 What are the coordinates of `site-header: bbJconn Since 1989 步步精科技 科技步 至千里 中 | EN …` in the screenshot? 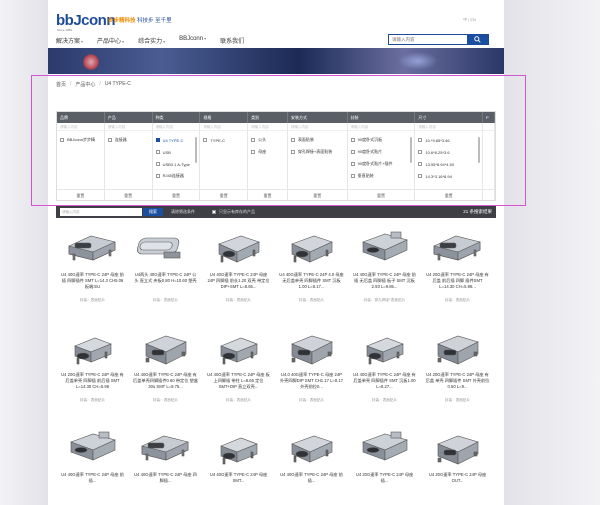 It's located at (276, 24).